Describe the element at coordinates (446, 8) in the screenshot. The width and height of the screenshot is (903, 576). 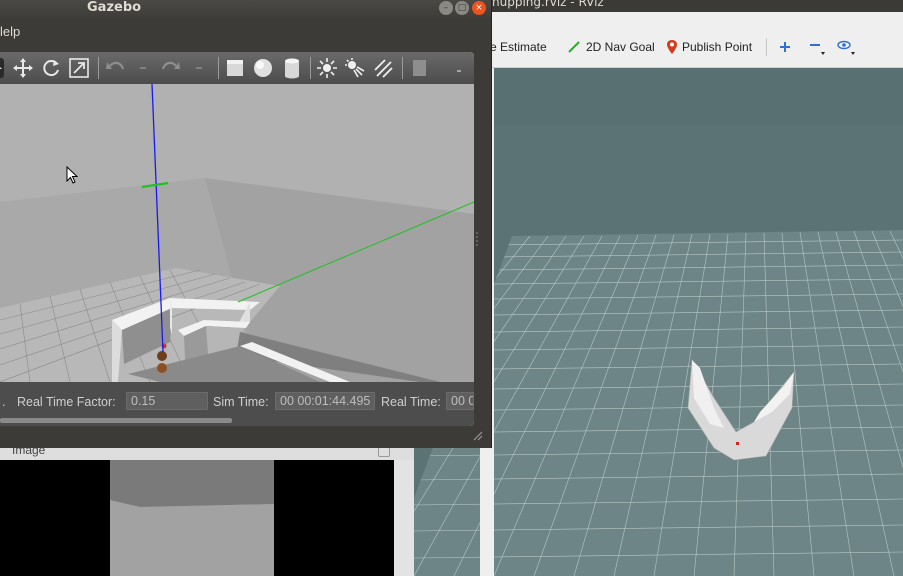
I see `minimize-button: –` at that location.